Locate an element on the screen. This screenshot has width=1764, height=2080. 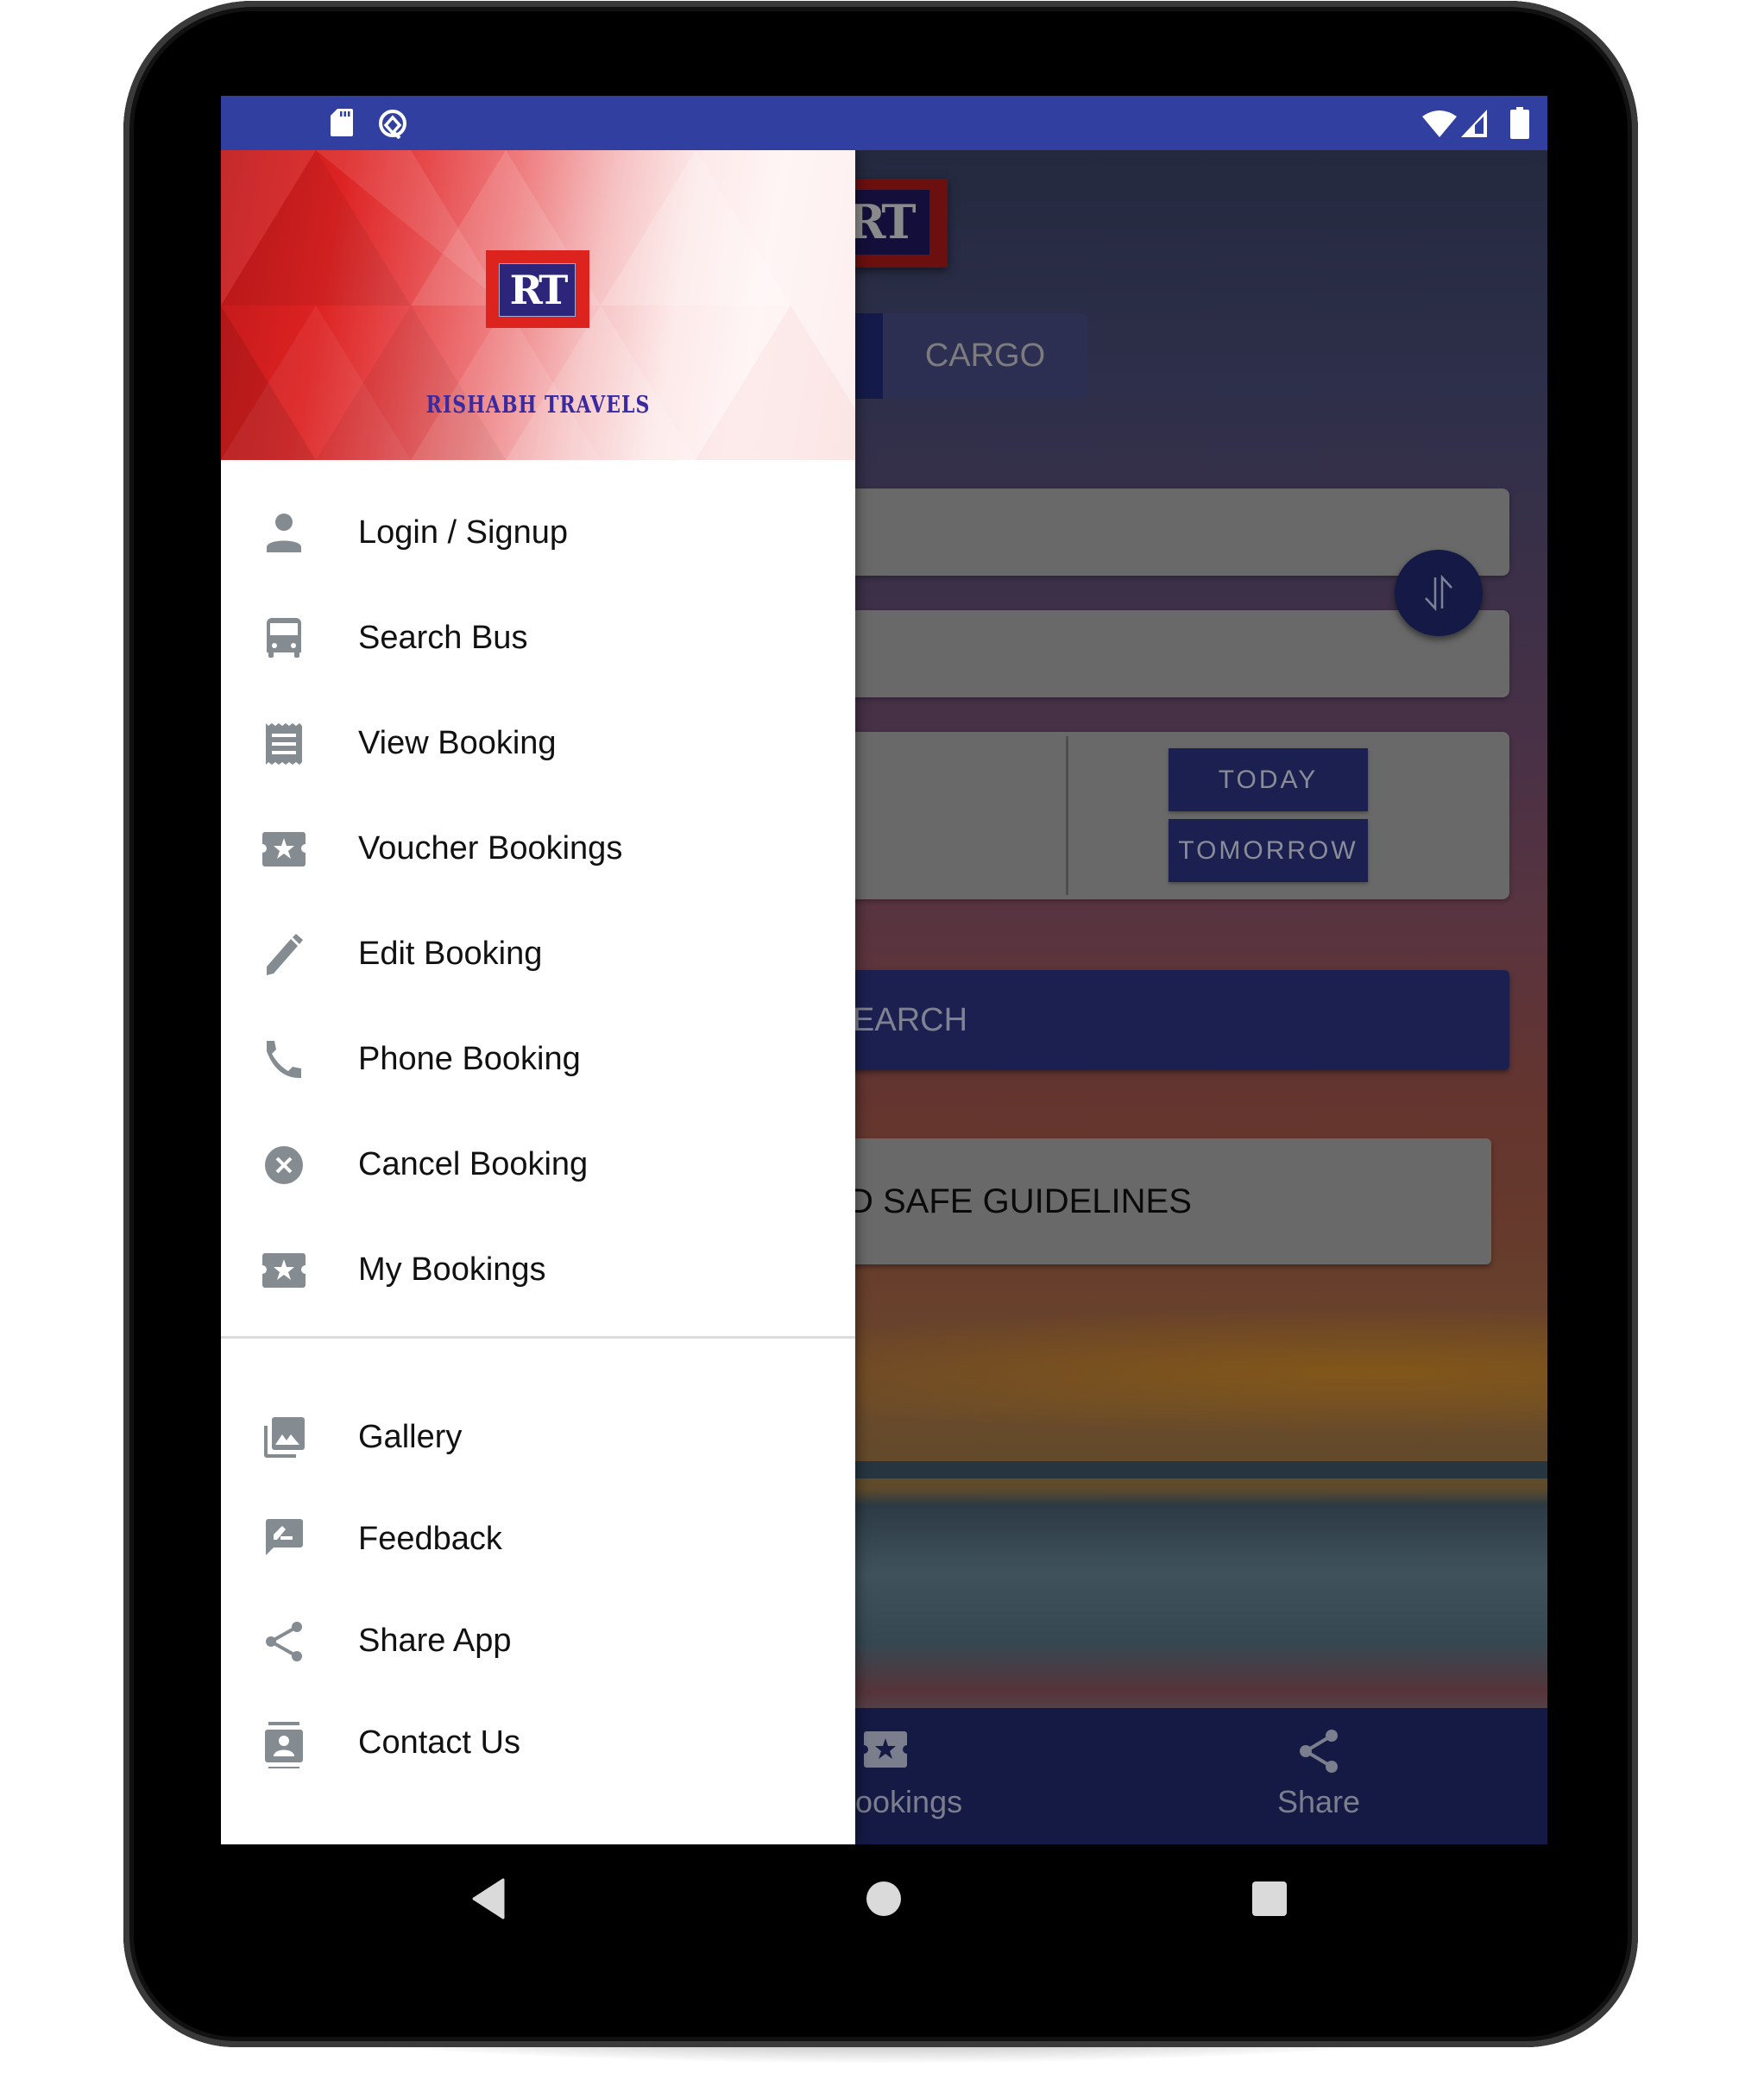
safety-guidelines-card: D SAFE GUIDELINES is located at coordinates (1154, 1201).